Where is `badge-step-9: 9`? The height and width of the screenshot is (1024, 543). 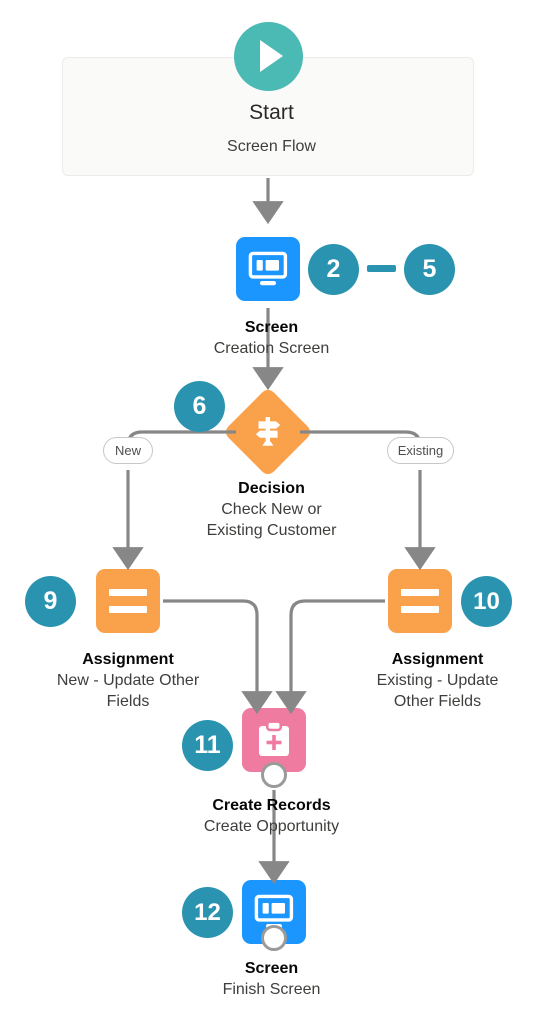 badge-step-9: 9 is located at coordinates (50, 601).